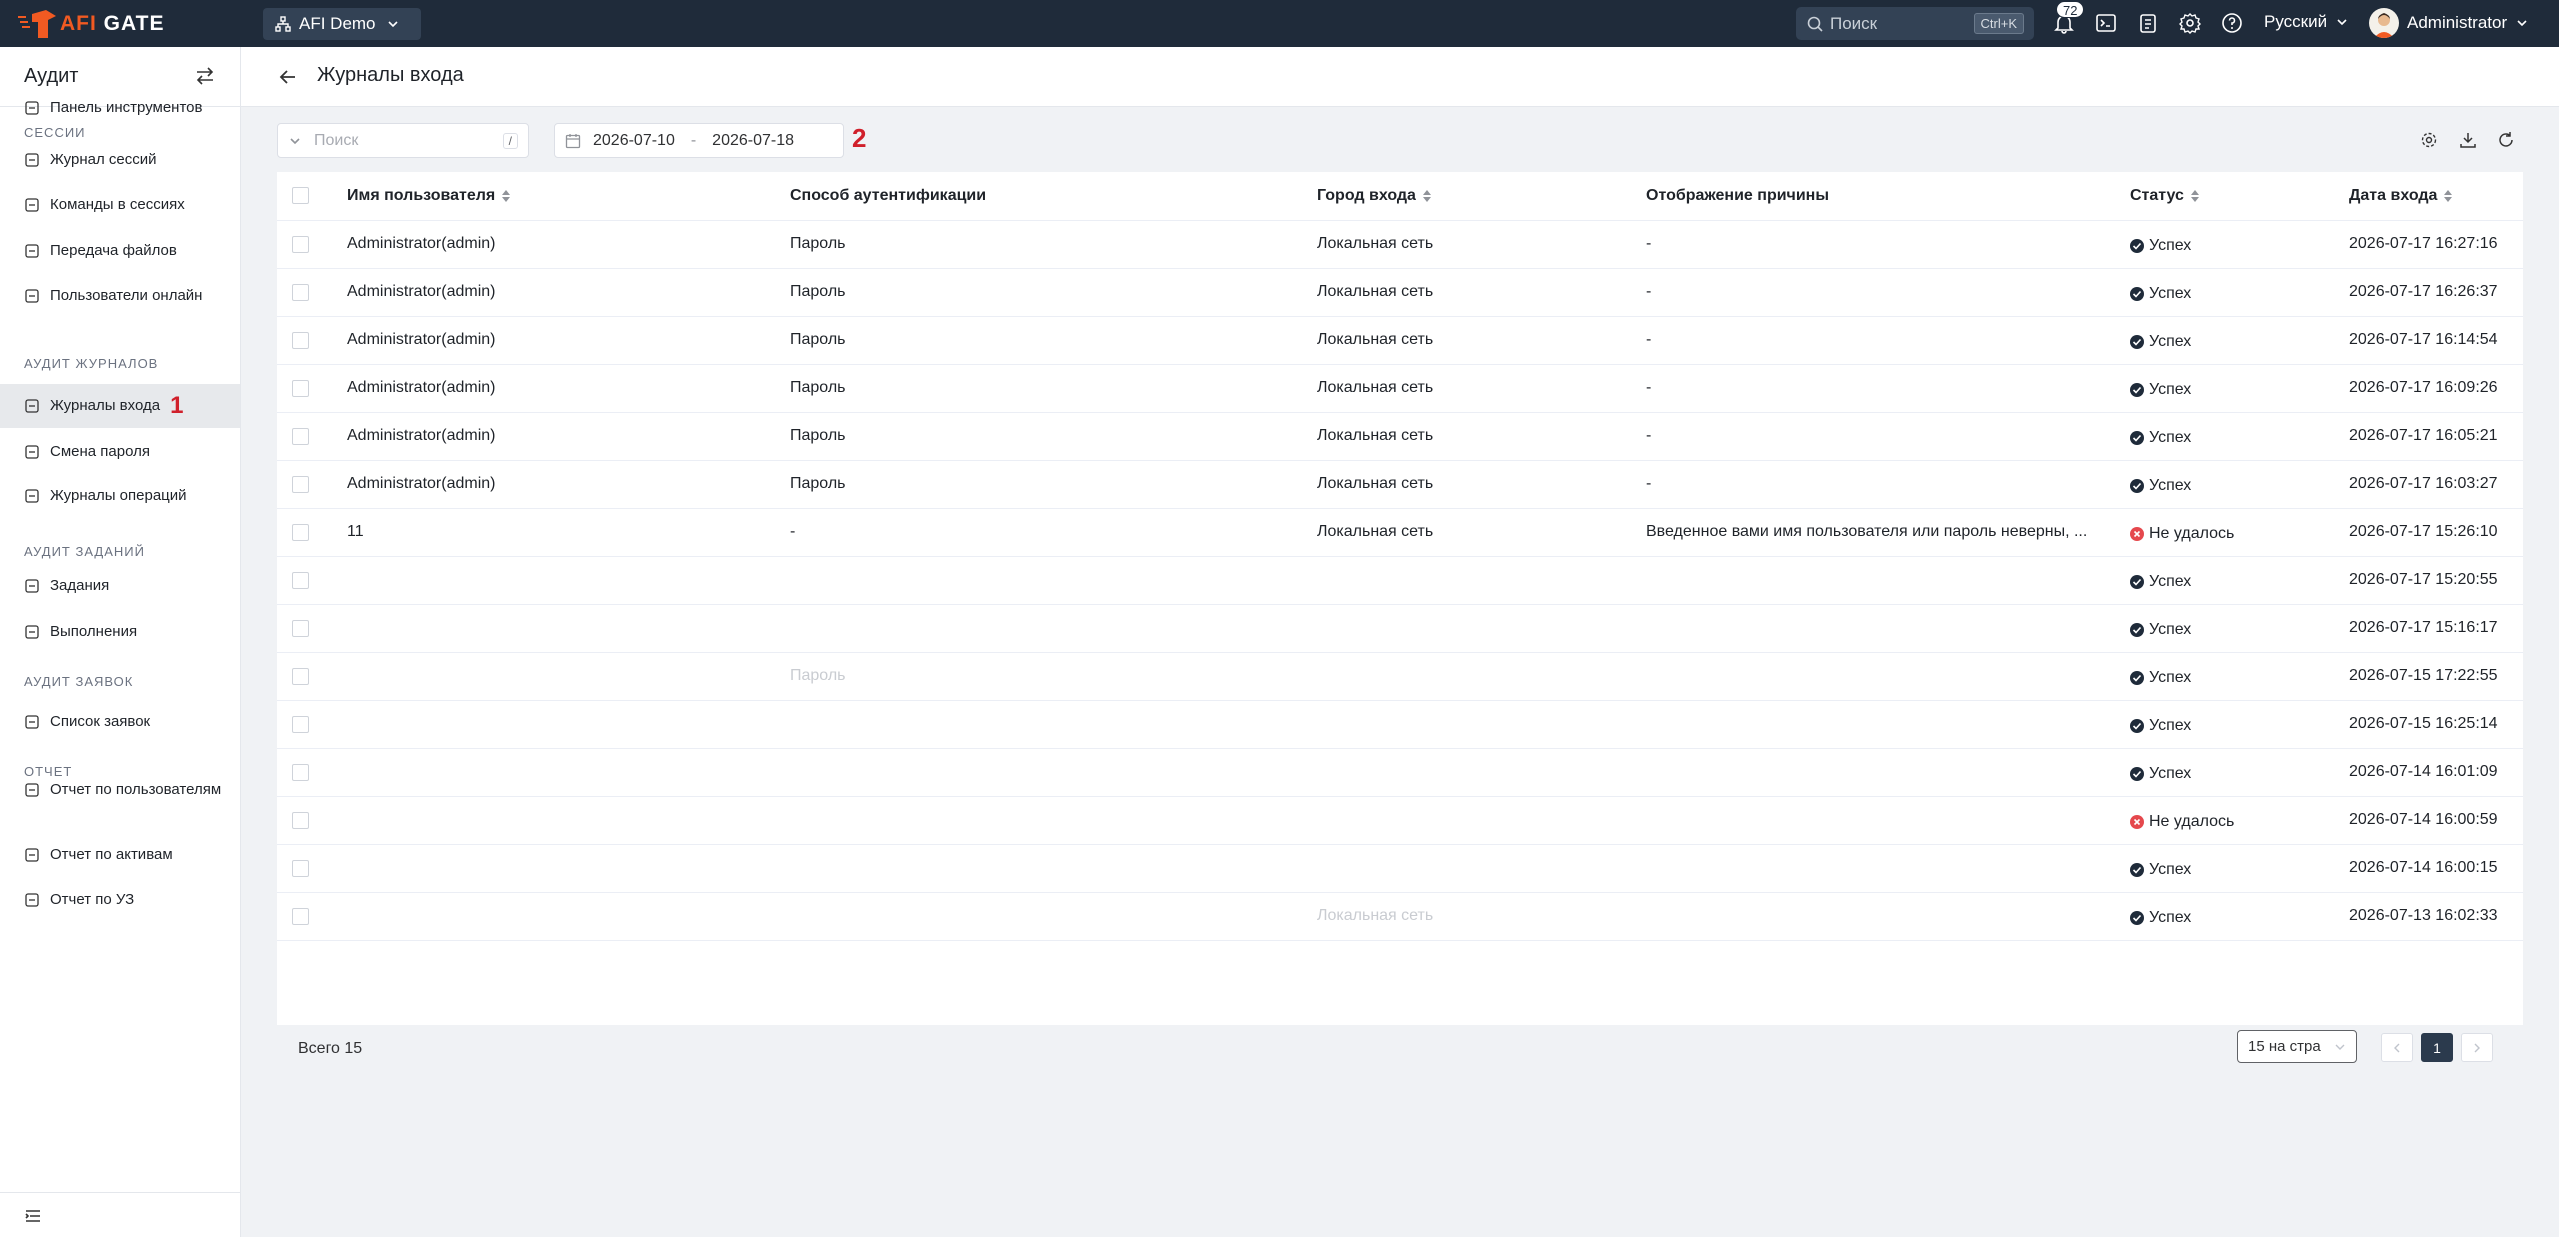  I want to click on sidebar-item: Журналы входа 1, so click(120, 406).